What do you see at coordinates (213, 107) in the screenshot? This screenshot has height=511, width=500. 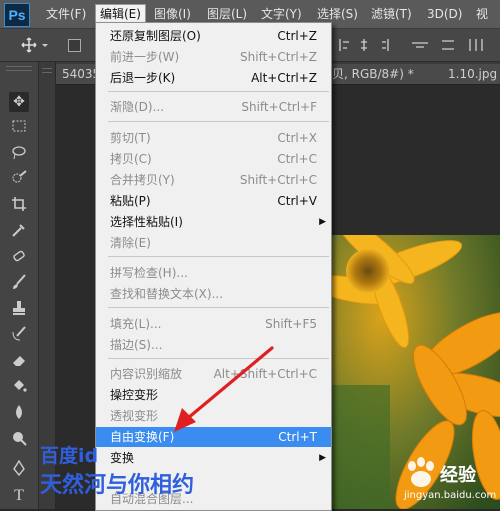 I see `menu-item-fade: 渐隐(D)... Shift+Ctrl+F` at bounding box center [213, 107].